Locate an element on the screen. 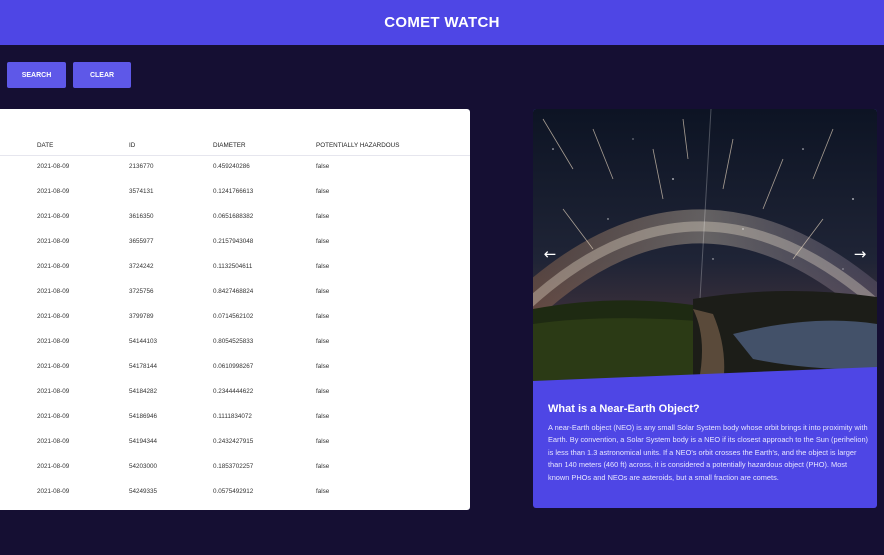 This screenshot has height=555, width=884. table-row: 2021-08-09 3725756 0.8427468824 false is located at coordinates (235, 293).